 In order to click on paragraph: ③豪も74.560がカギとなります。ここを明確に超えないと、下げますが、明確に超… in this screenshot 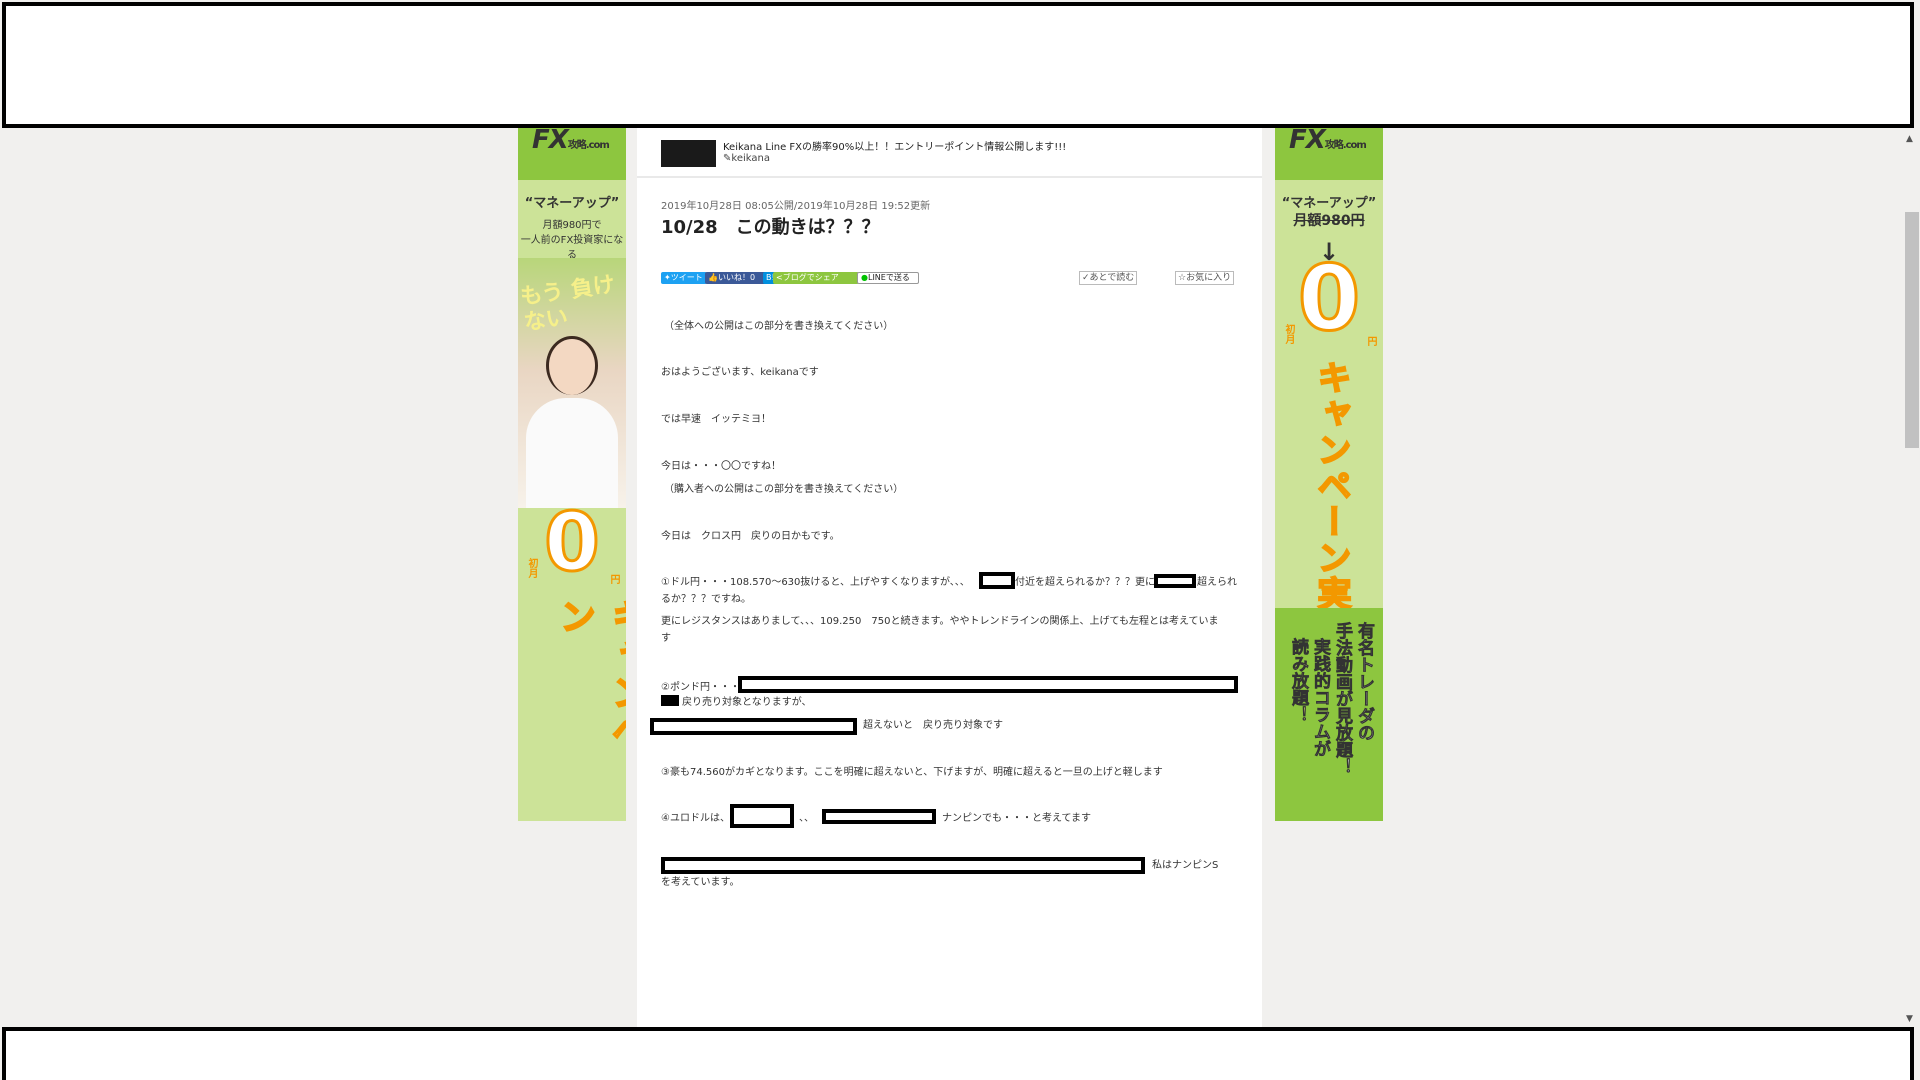, I will do `click(912, 772)`.